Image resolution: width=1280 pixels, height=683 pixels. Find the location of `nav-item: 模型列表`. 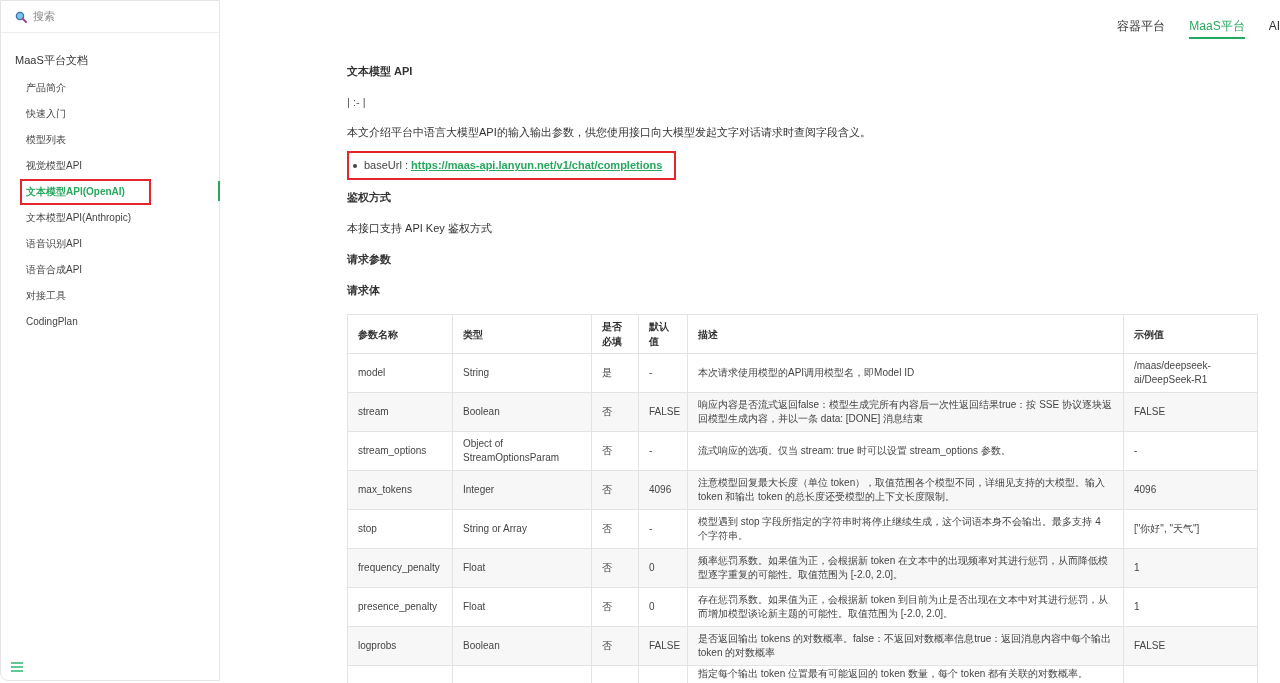

nav-item: 模型列表 is located at coordinates (33, 139).